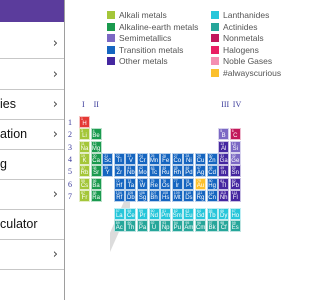 The image size is (320, 300). What do you see at coordinates (235, 183) in the screenshot?
I see `element-cell: 82 Pb` at bounding box center [235, 183].